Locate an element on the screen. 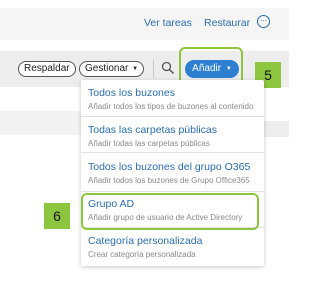 The width and height of the screenshot is (323, 286). respaldar-label: Respaldar is located at coordinates (47, 68).